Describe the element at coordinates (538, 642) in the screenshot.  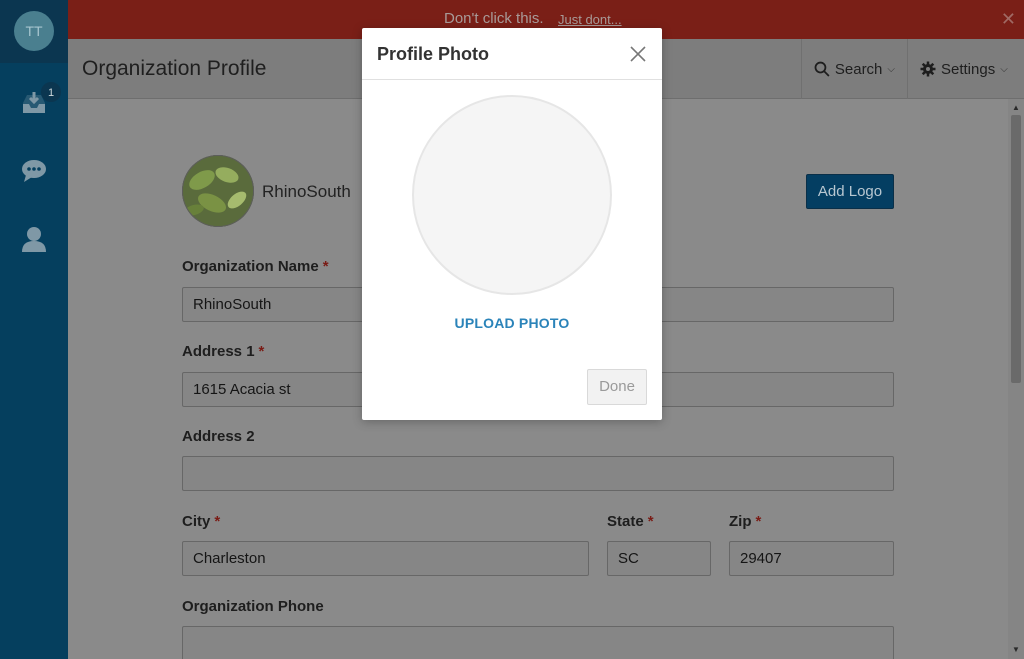
I see `phone-input` at that location.